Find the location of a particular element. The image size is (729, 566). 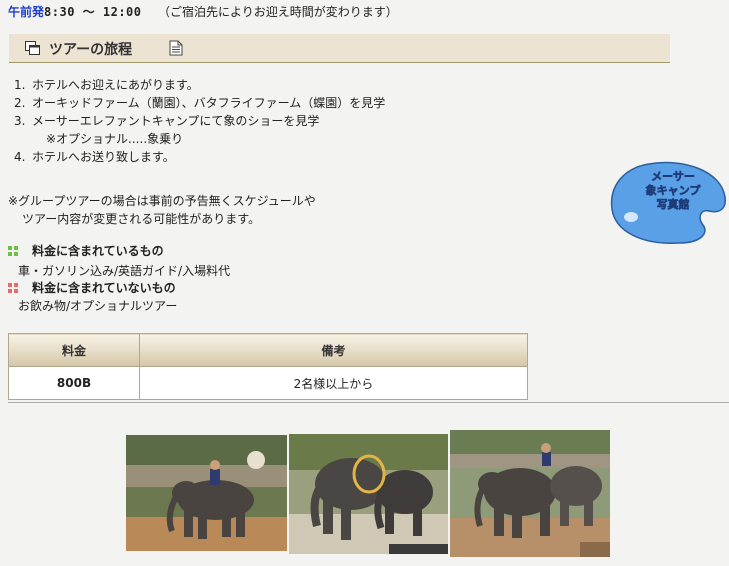

departure-note: （ご宿泊先によりお迎え時間が変わります） is located at coordinates (278, 12).